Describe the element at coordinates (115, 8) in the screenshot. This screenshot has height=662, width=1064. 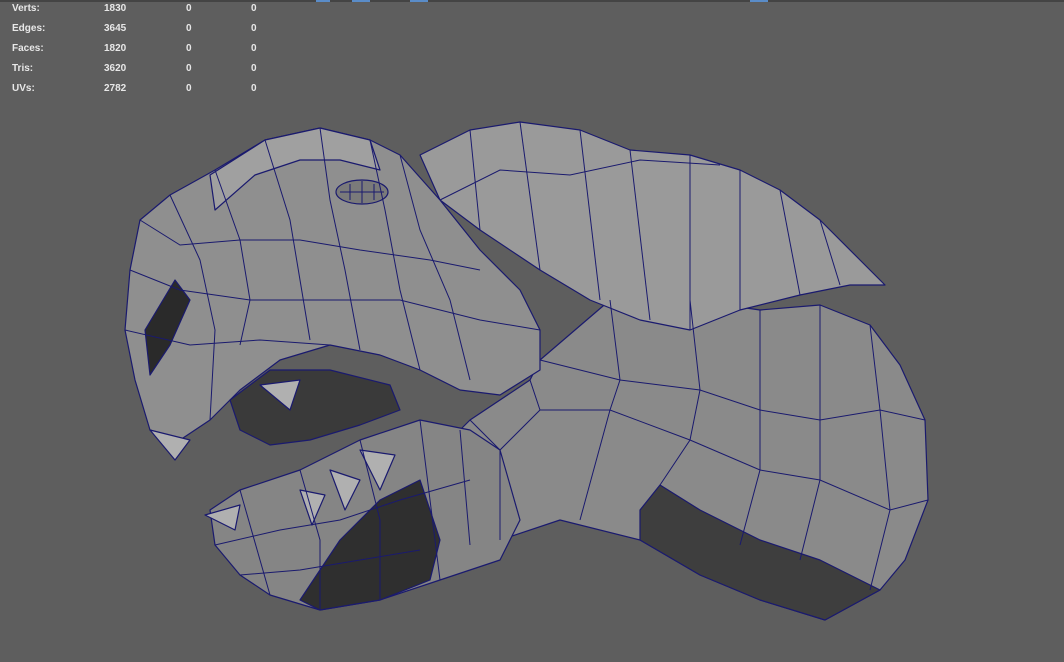
I see `hud-value: 1830` at that location.